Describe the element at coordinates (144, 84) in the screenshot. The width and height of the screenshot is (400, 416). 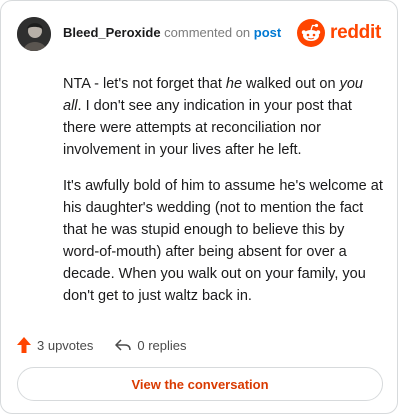
I see `text-segment: NTA - let's not forget that` at that location.